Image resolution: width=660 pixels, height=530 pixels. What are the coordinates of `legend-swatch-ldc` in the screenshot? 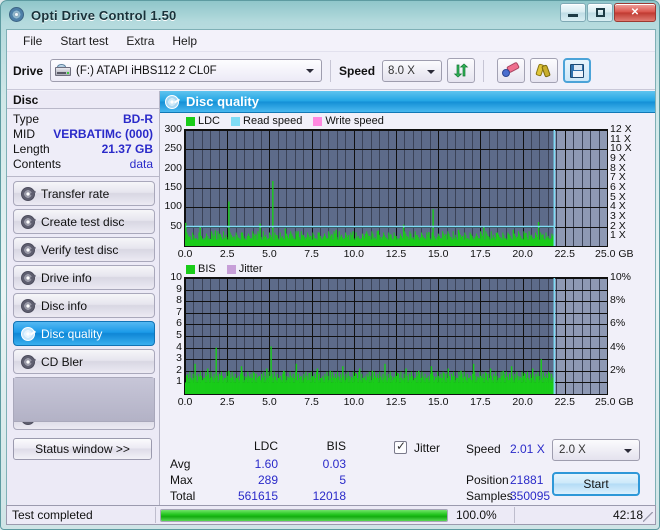 It's located at (190, 121).